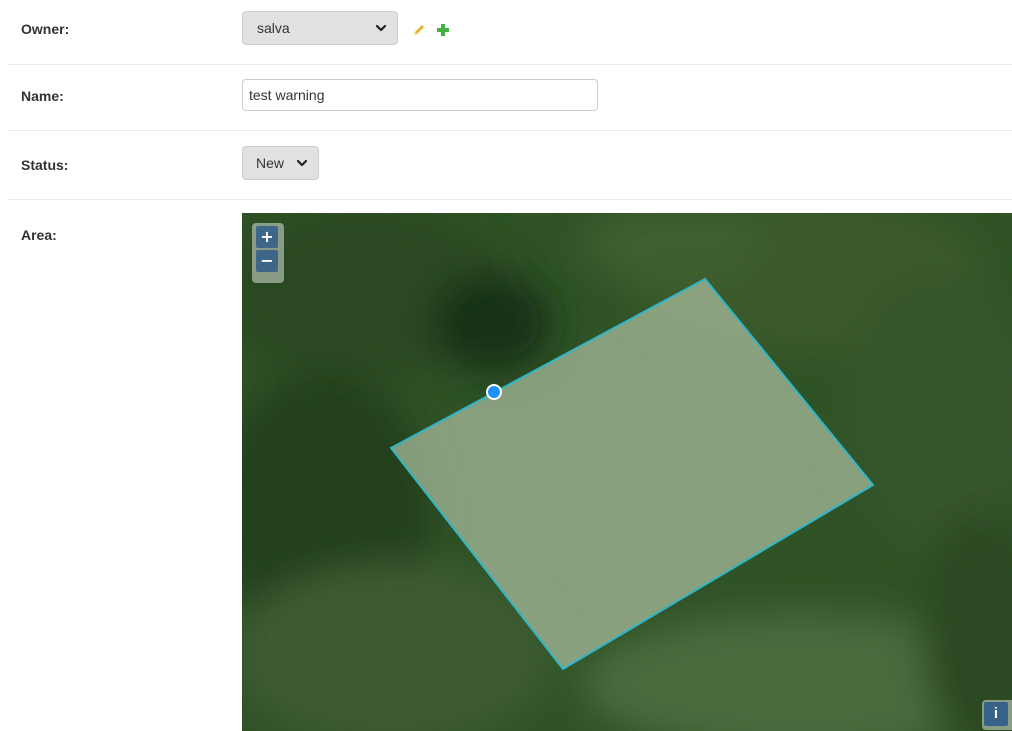 Image resolution: width=1012 pixels, height=731 pixels. I want to click on area-label: Area:, so click(39, 235).